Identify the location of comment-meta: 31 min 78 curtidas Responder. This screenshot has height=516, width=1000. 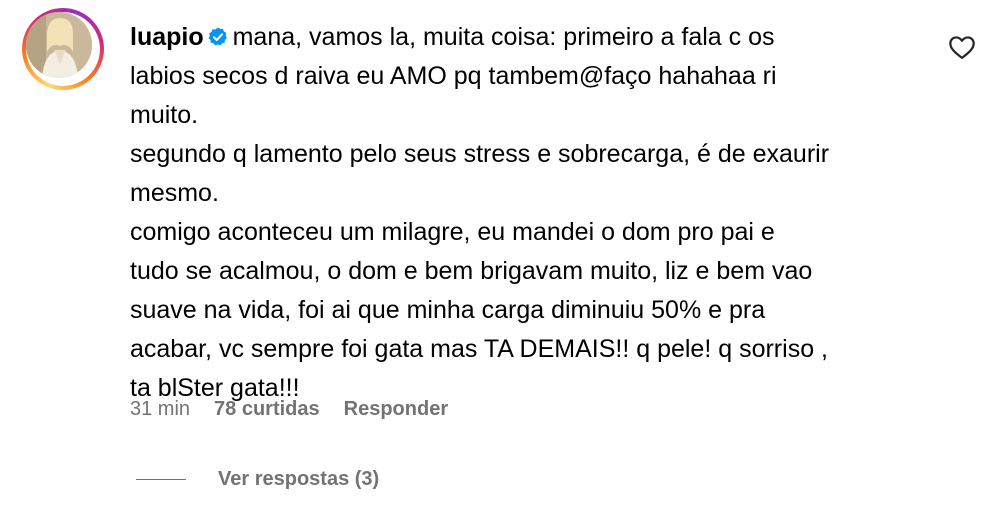
(289, 409).